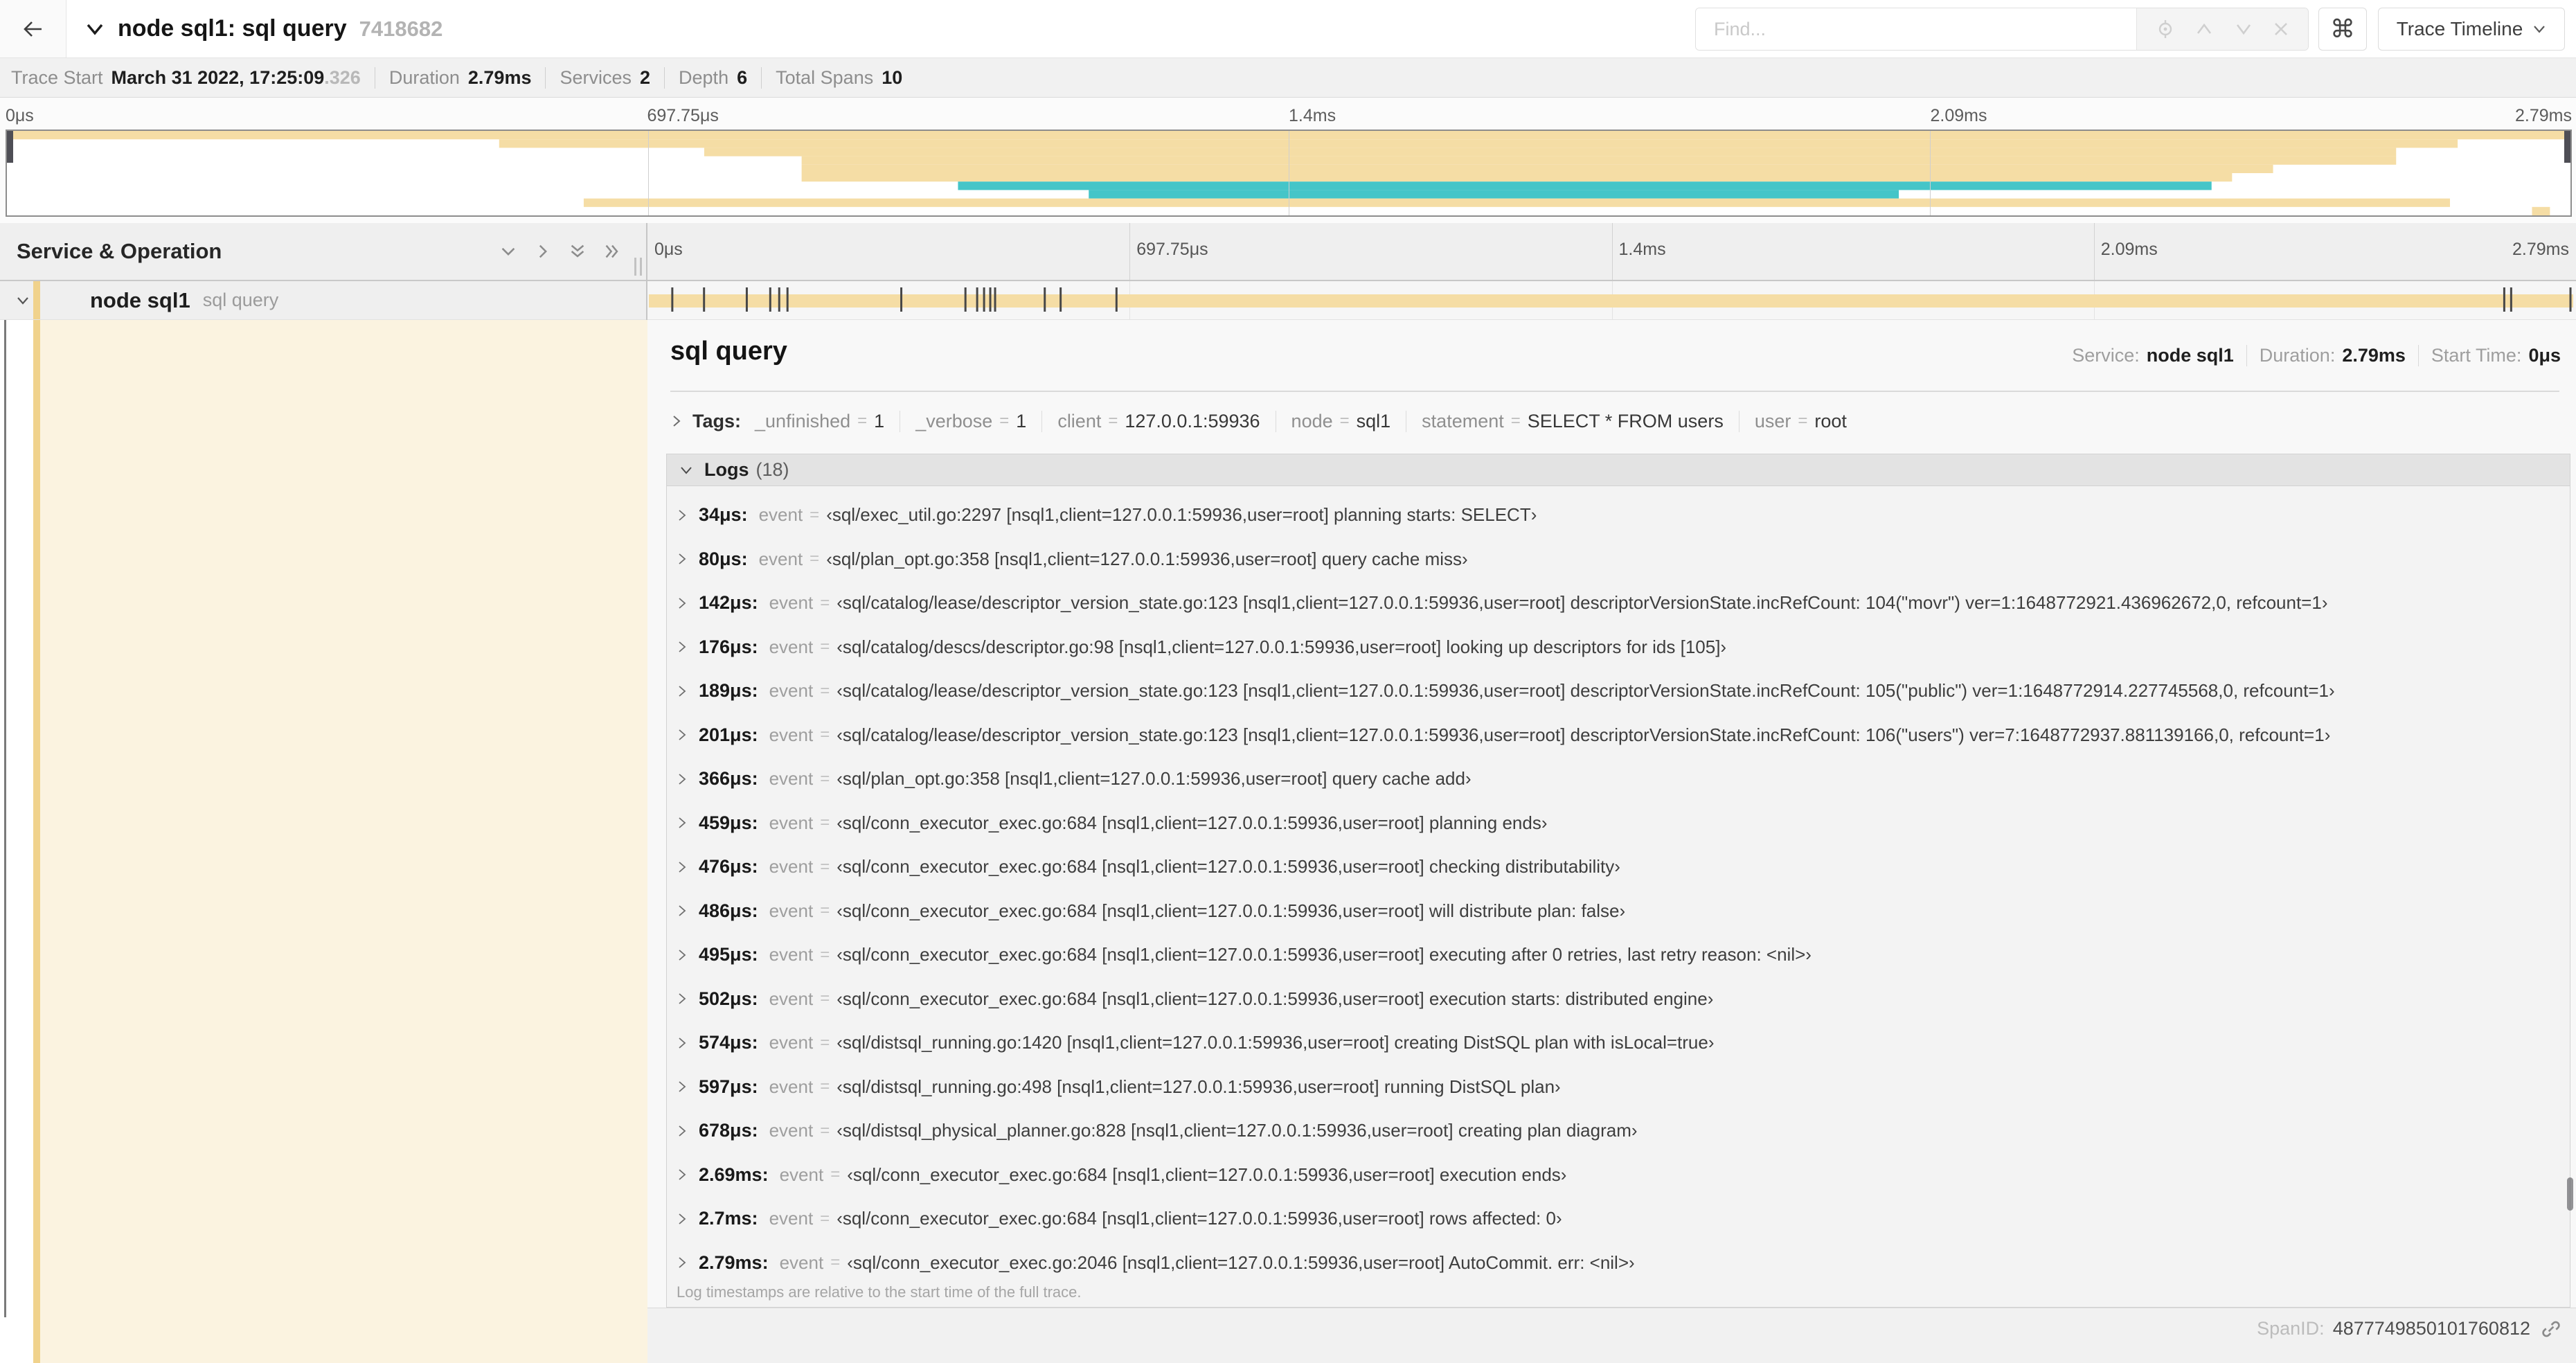 This screenshot has height=1363, width=2576. I want to click on timeline-header-left: Service & Operation, so click(323, 251).